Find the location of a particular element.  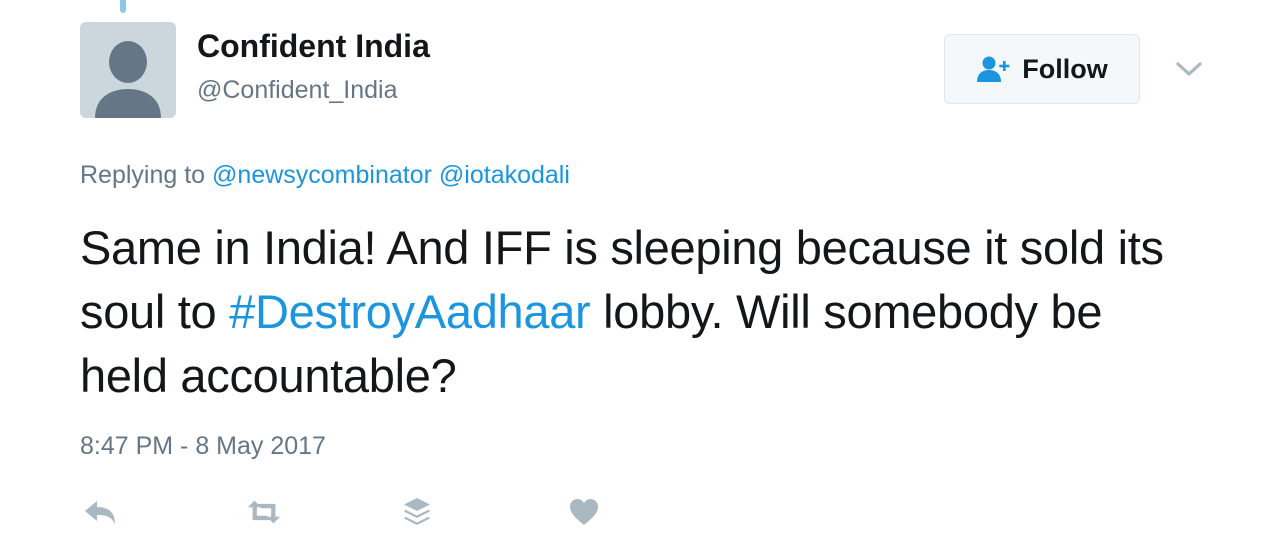

mention-link: @newsycombinator is located at coordinates (322, 175).